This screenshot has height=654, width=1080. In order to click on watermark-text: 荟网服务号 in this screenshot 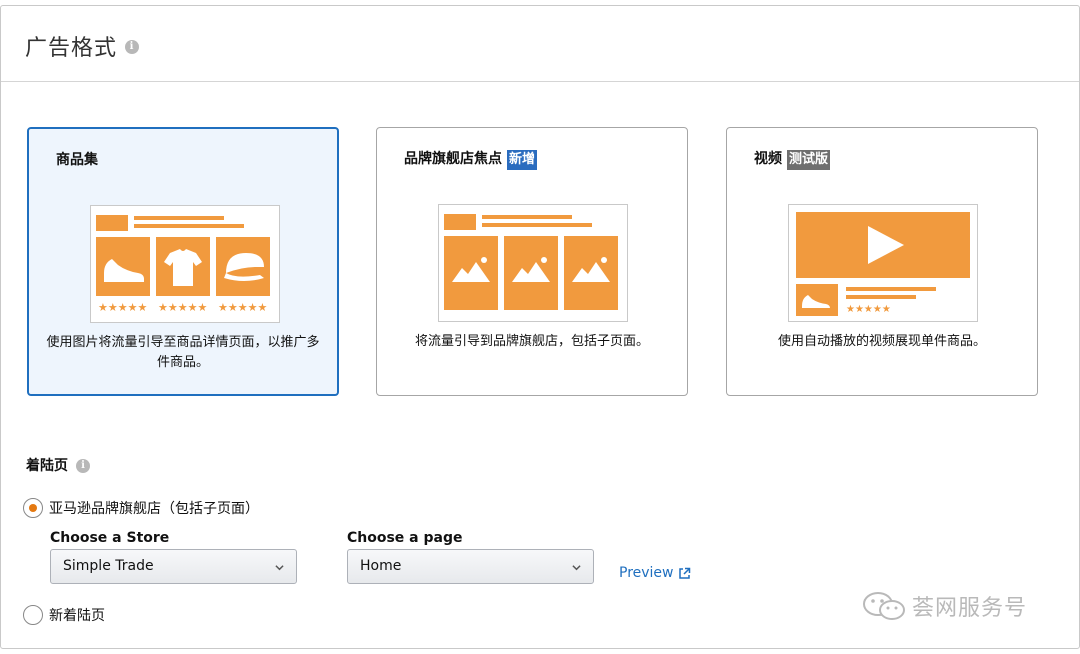, I will do `click(970, 608)`.